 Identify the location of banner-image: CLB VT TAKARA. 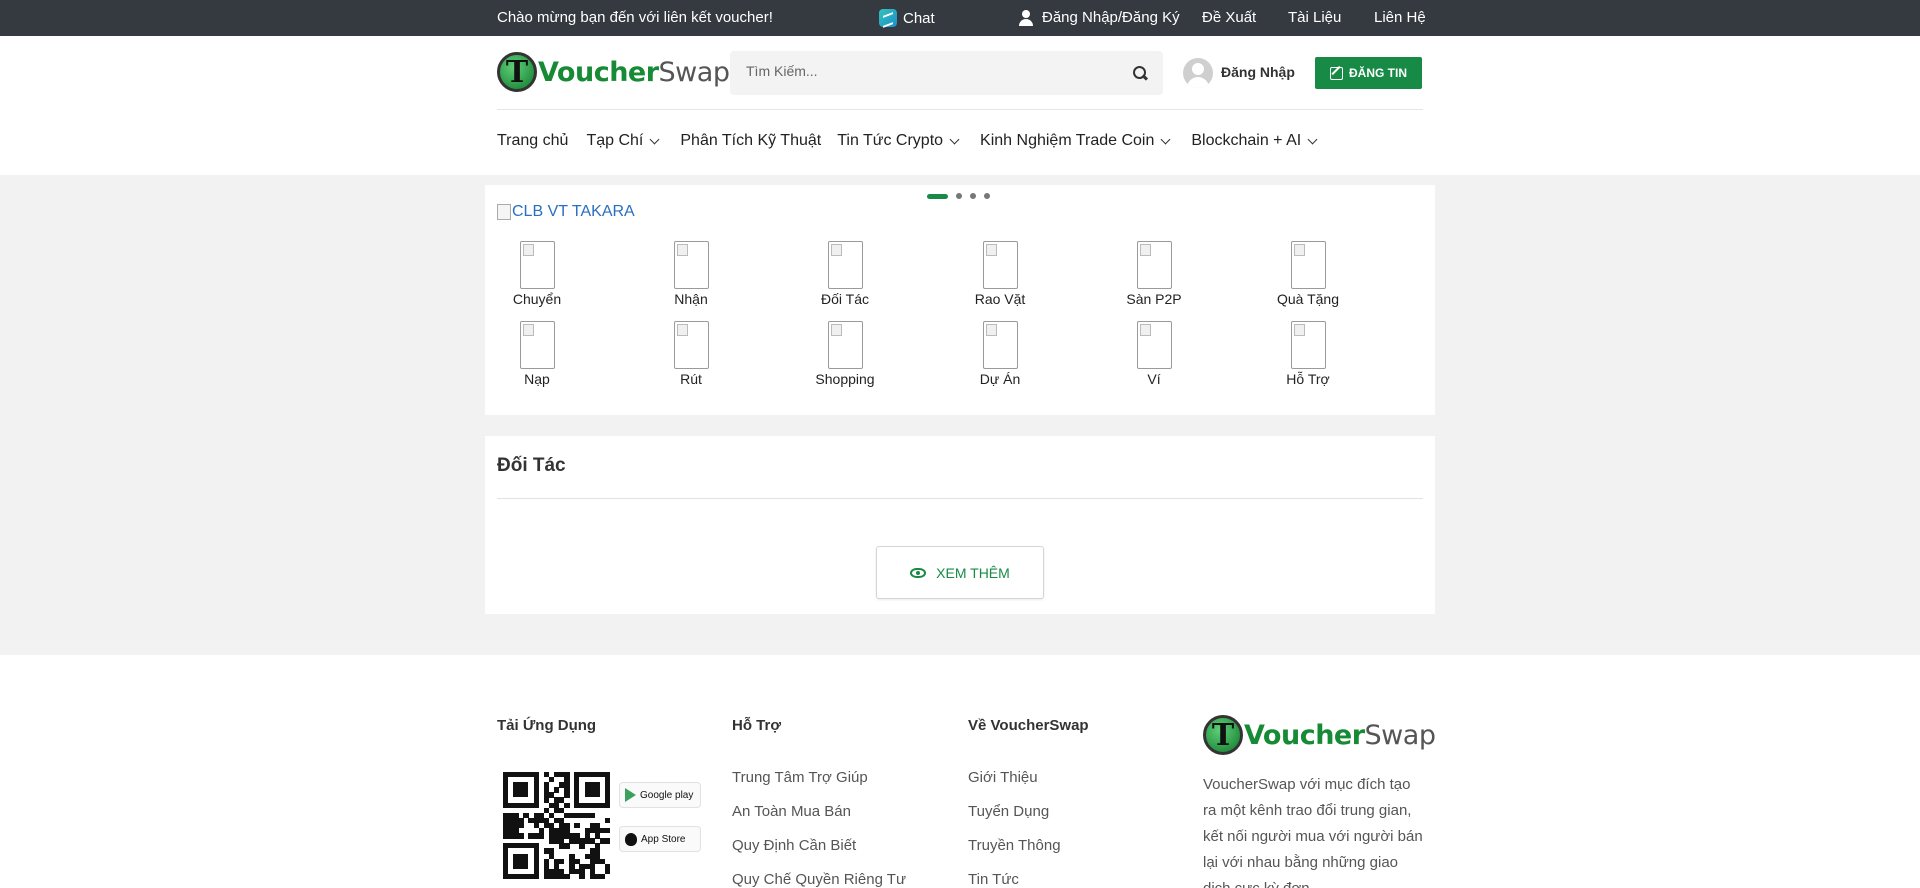
(566, 212).